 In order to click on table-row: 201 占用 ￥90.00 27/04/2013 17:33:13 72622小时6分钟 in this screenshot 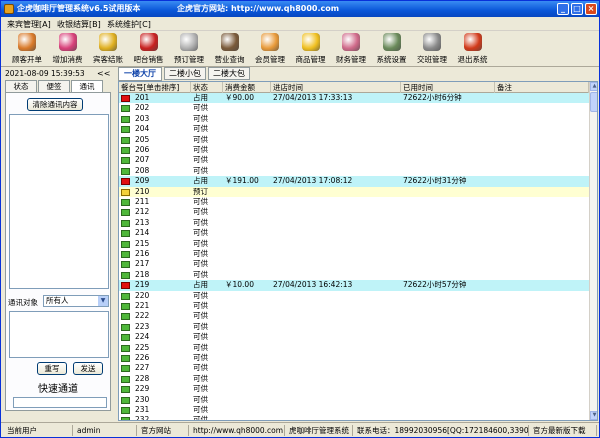, I will do `click(354, 98)`.